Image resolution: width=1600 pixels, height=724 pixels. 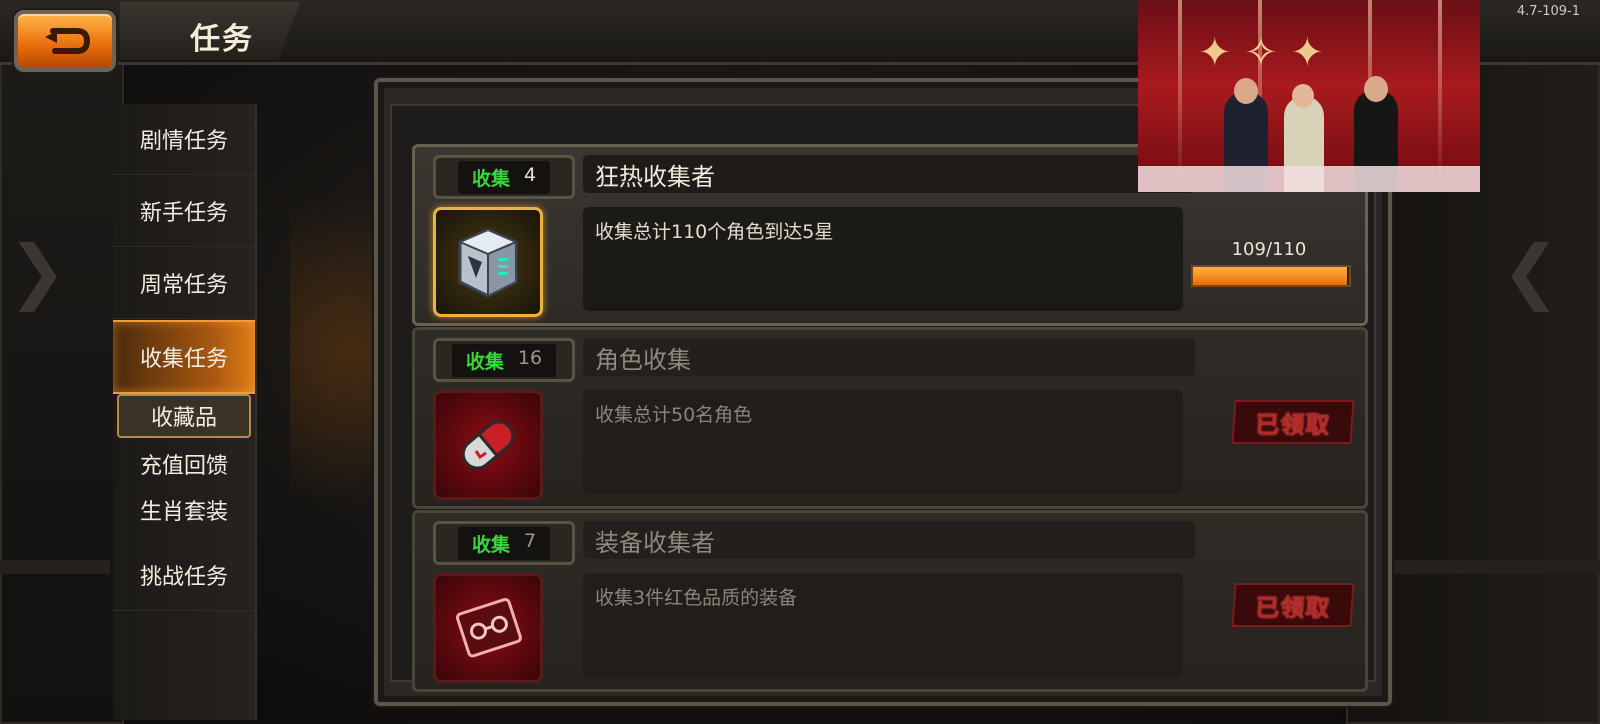 I want to click on video-overlay: ✦ ✧ ✦, so click(x=1309, y=96).